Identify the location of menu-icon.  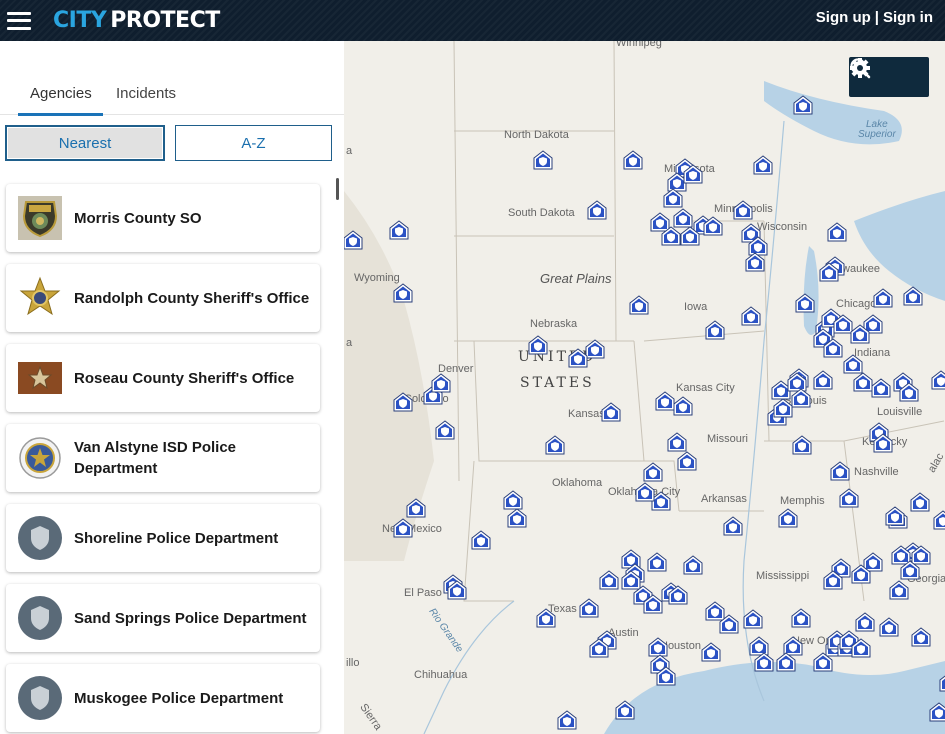
(19, 20).